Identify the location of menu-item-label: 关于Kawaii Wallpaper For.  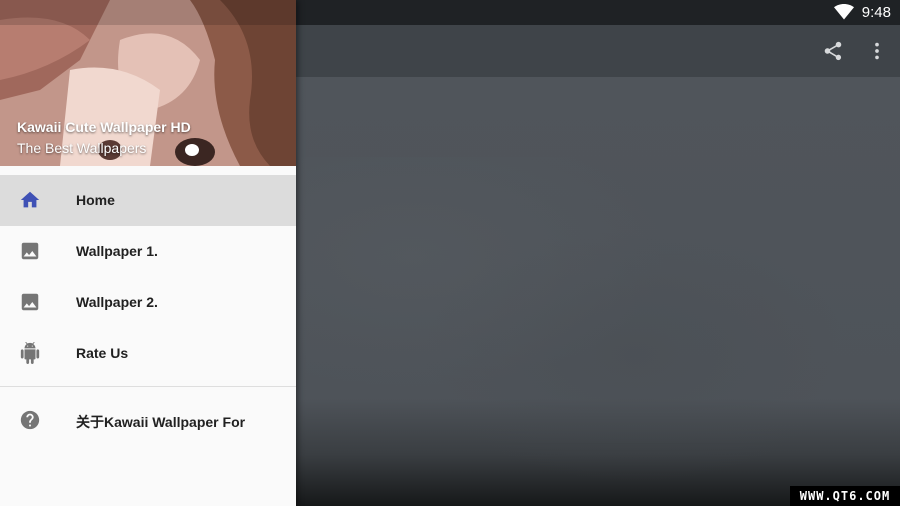
(161, 422).